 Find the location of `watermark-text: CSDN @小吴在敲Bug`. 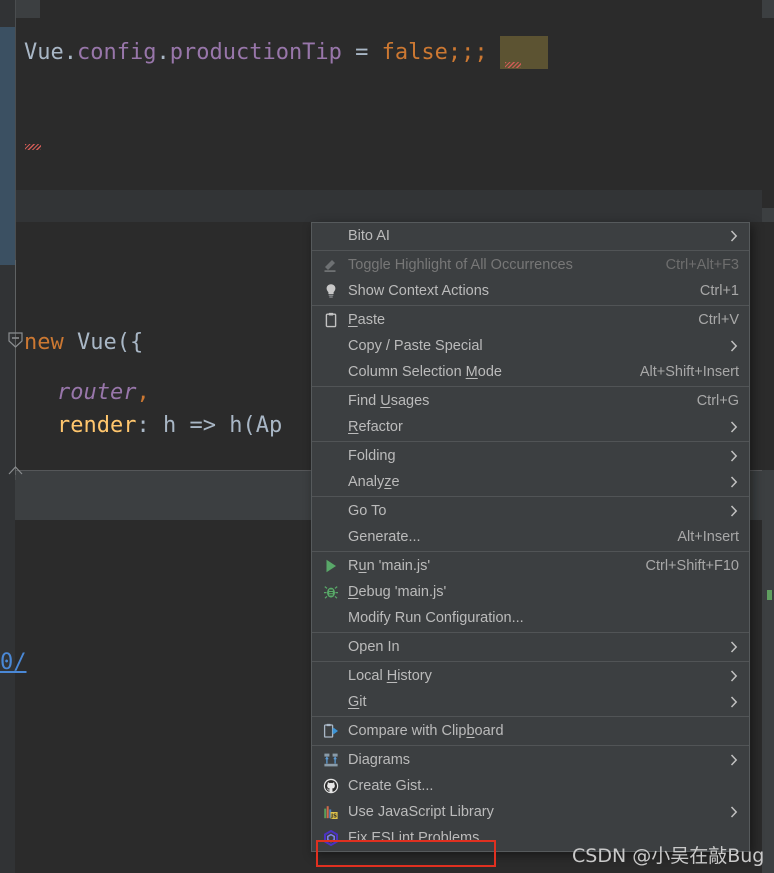

watermark-text: CSDN @小吴在敲Bug is located at coordinates (668, 856).